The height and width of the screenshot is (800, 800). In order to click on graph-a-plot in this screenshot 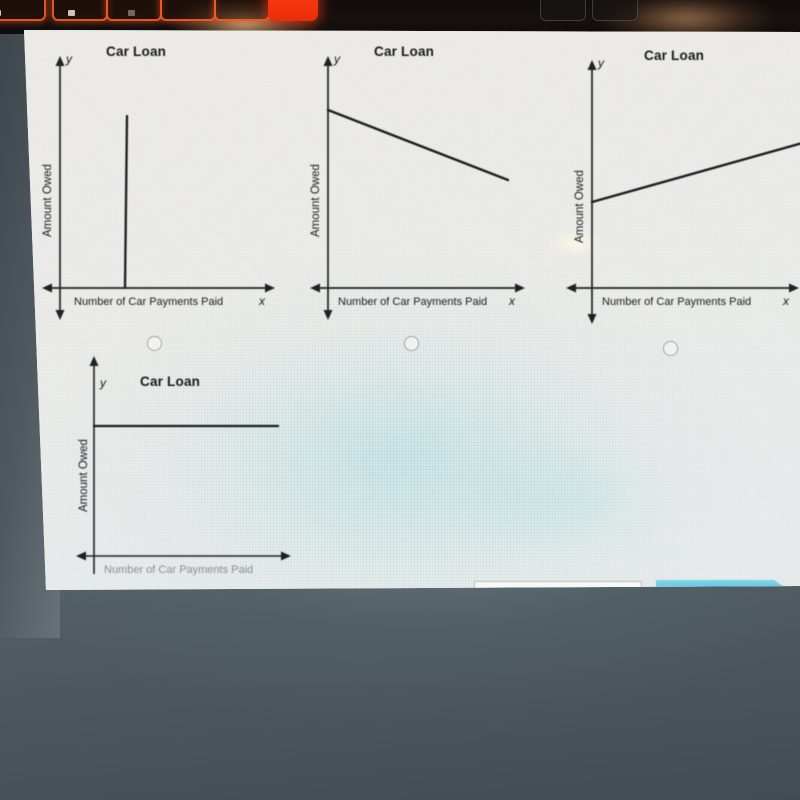, I will do `click(158, 188)`.